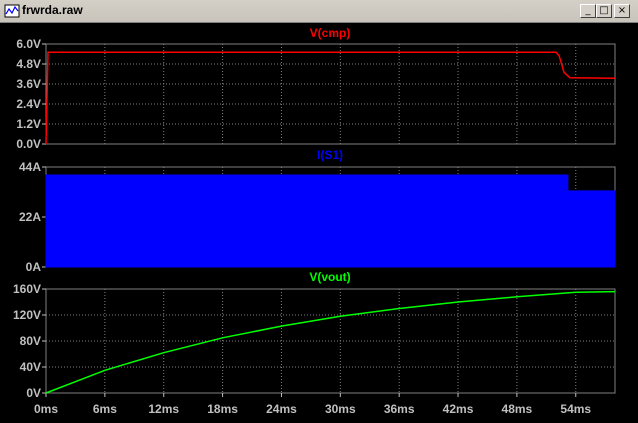  I want to click on close-button: ×, so click(622, 11).